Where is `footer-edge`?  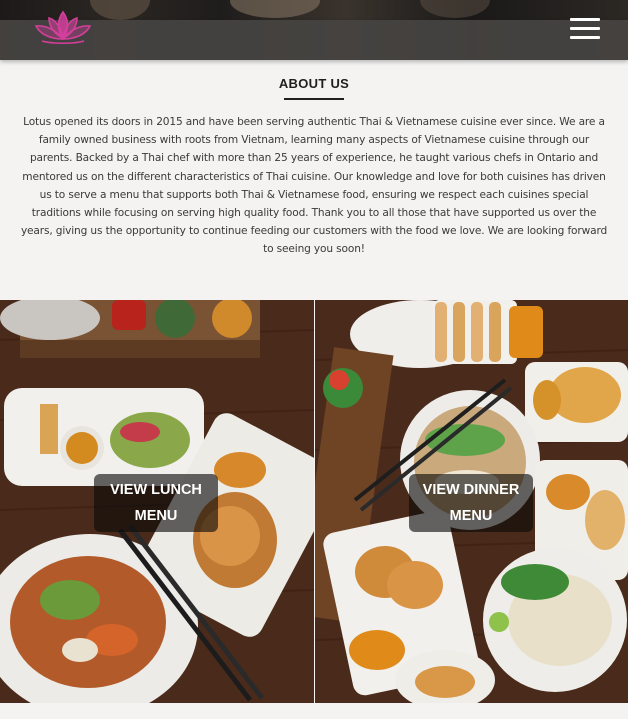
footer-edge is located at coordinates (314, 711).